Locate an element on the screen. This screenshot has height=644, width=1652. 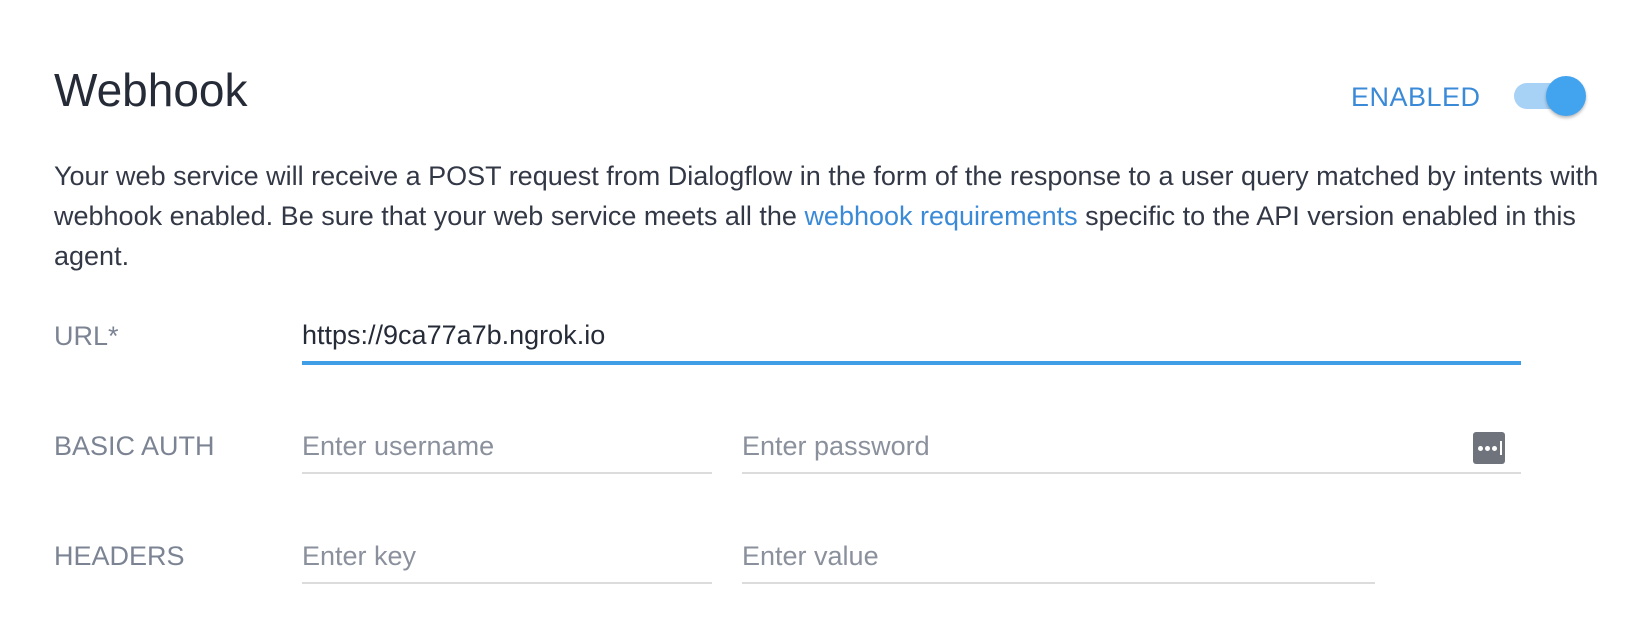
password-input is located at coordinates (1102, 446).